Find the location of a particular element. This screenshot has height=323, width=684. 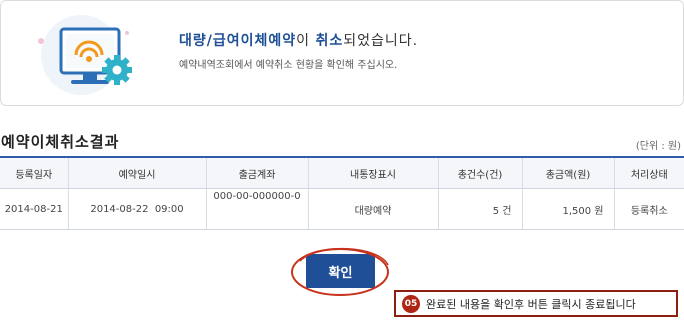

section-title: 예약이체취소결과 is located at coordinates (60, 142).